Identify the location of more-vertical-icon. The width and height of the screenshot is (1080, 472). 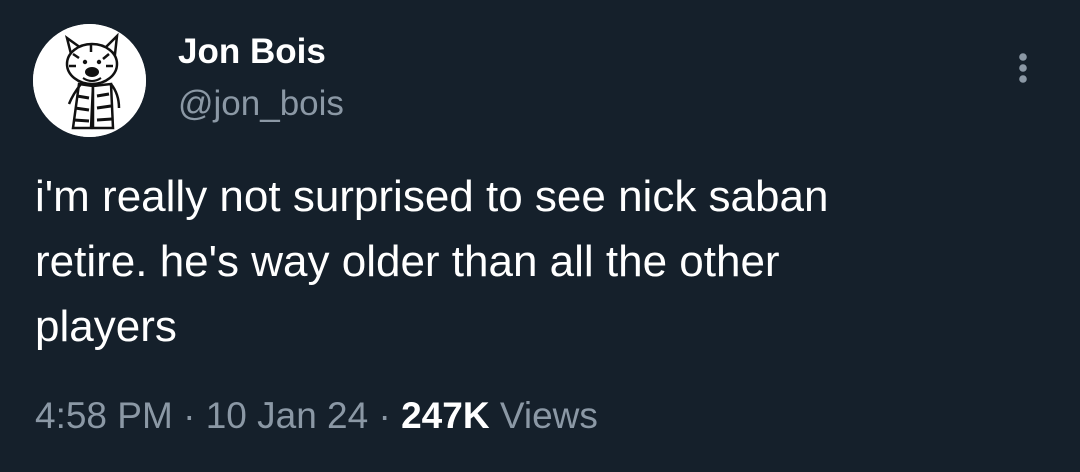
(1023, 68).